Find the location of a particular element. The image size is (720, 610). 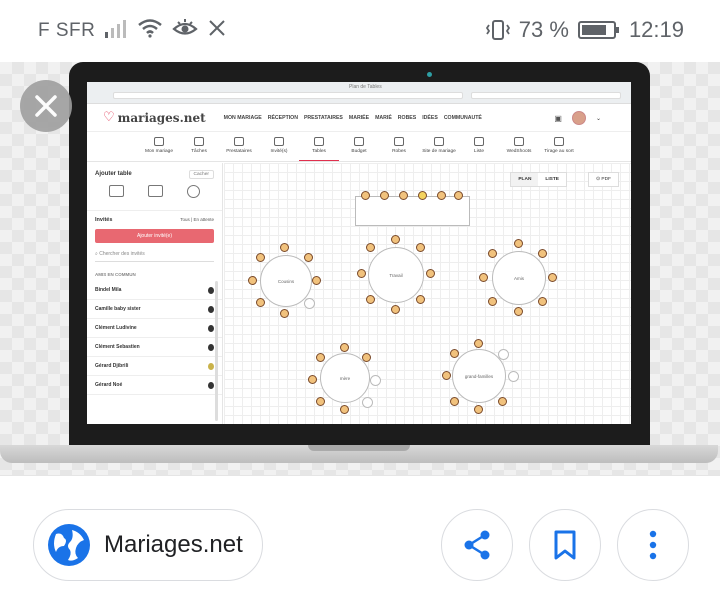

website-icon is located at coordinates (439, 141).